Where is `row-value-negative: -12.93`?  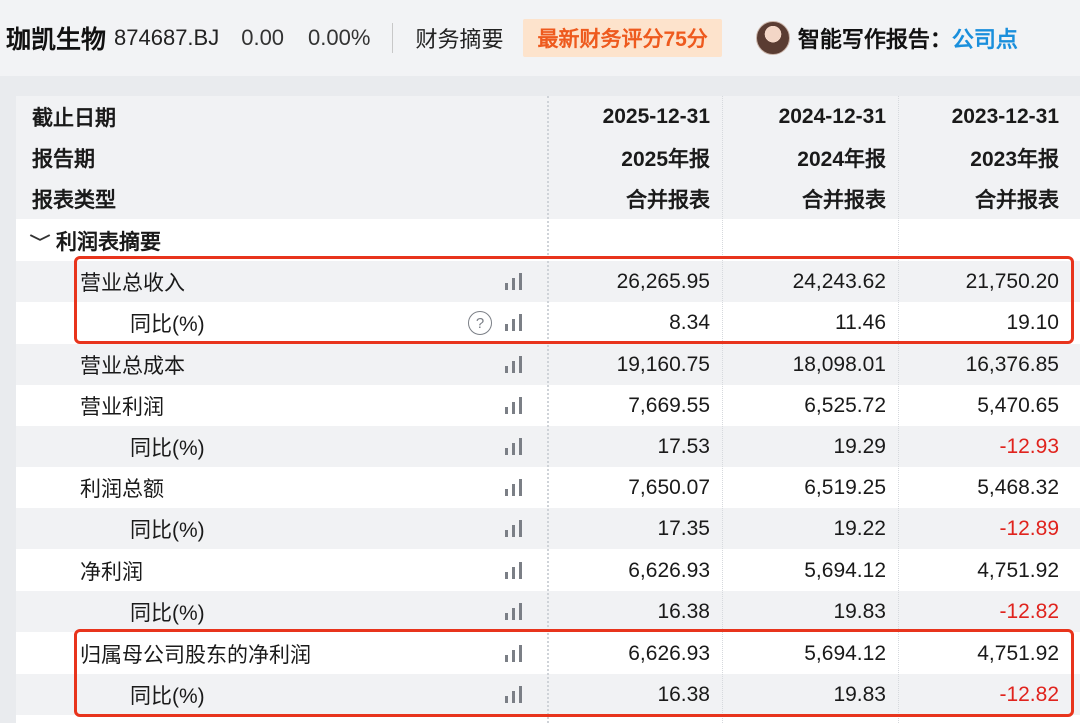 row-value-negative: -12.93 is located at coordinates (1029, 446).